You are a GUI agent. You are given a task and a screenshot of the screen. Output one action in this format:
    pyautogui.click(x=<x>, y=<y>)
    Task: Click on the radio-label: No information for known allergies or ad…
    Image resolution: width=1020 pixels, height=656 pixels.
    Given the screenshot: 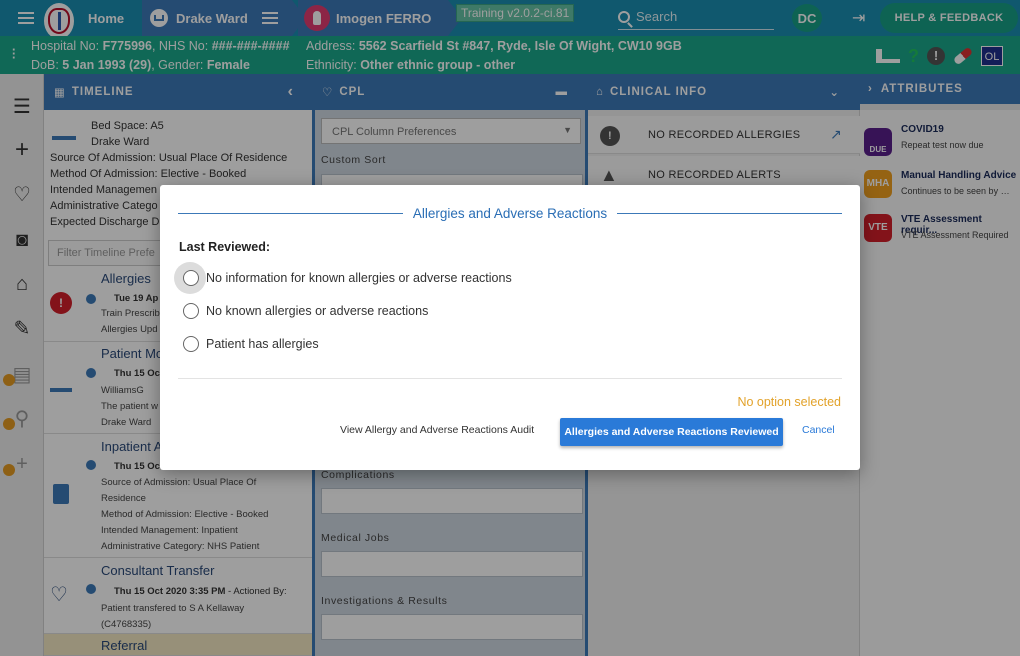 What is the action you would take?
    pyautogui.click(x=359, y=278)
    